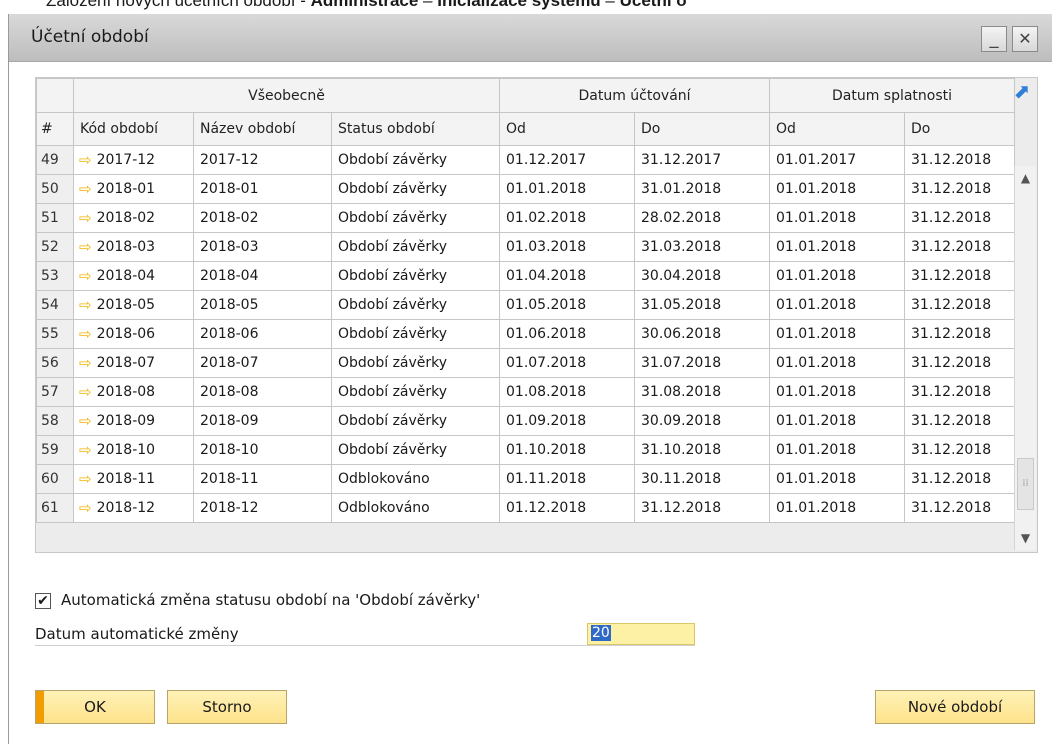 This screenshot has height=744, width=1052. I want to click on posting-from-cell: 01.04.2018, so click(567, 276).